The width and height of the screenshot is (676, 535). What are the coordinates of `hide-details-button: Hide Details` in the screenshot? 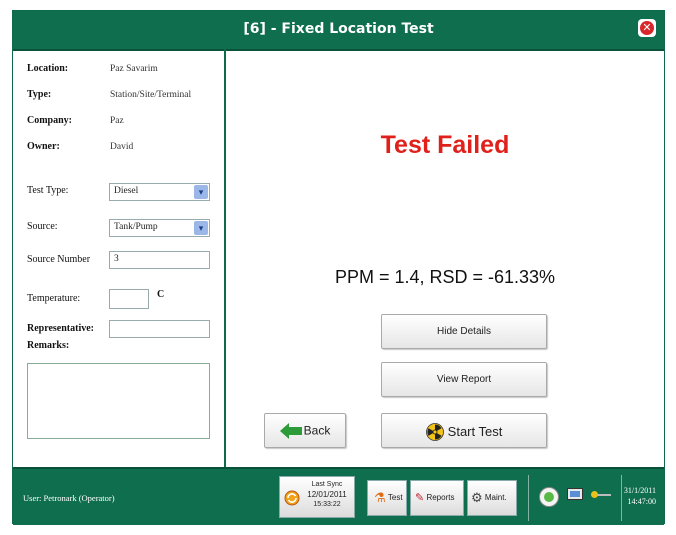 It's located at (464, 331).